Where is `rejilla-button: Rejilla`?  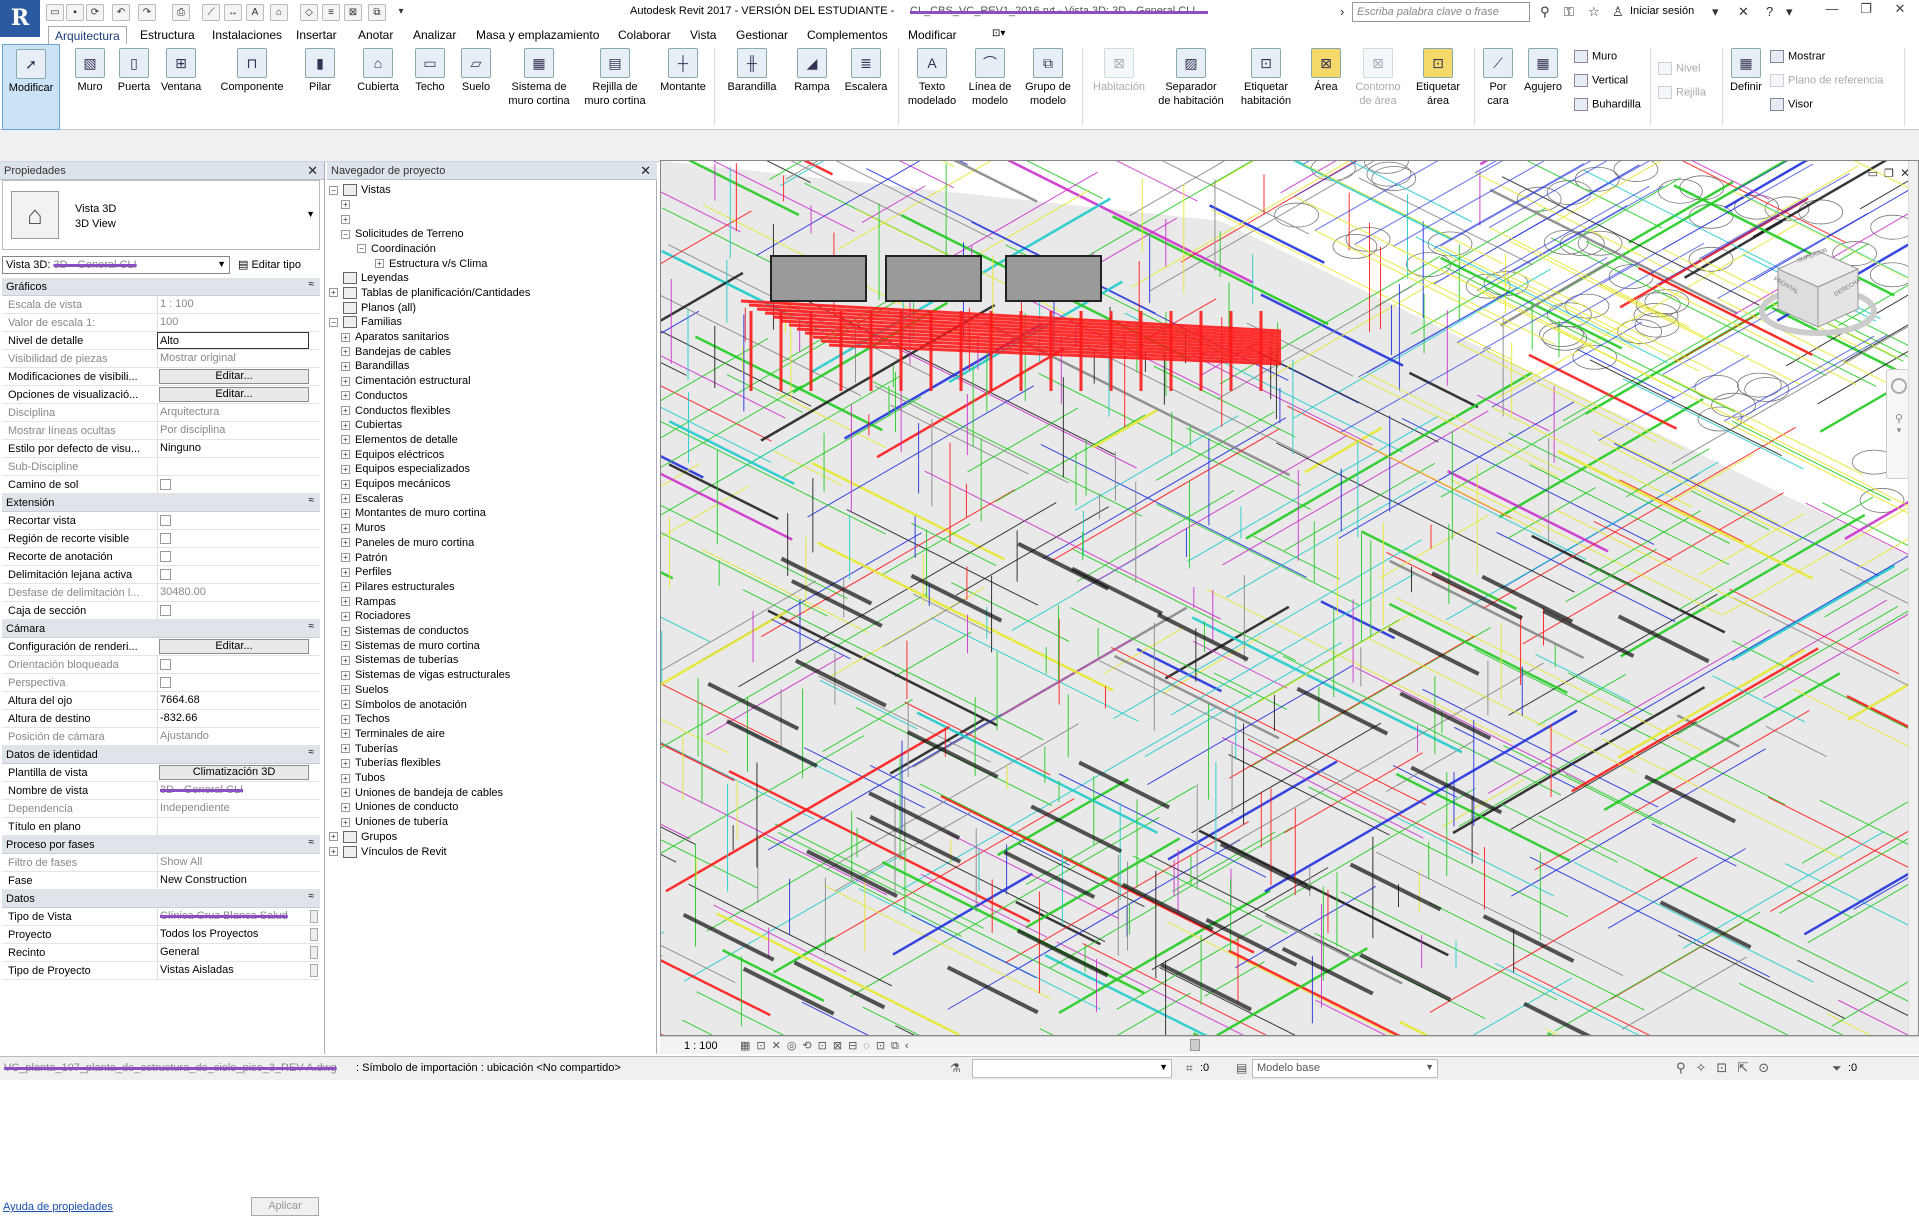
rejilla-button: Rejilla is located at coordinates (1682, 92).